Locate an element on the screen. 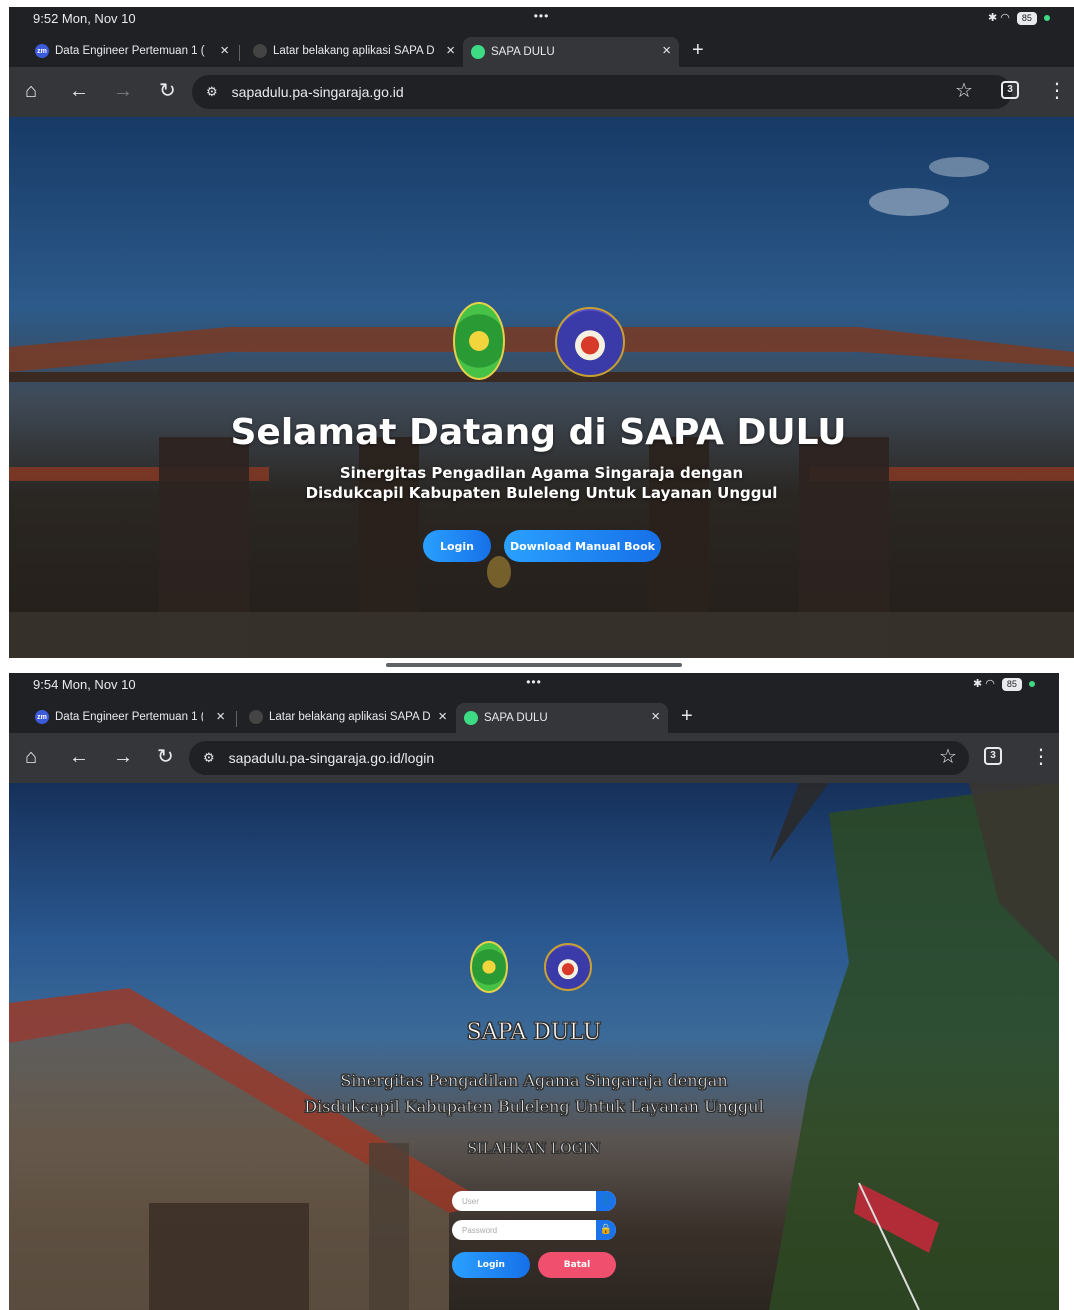 Image resolution: width=1074 pixels, height=1310 pixels. url-text: sapadulu.pa-singaraja.go.id/login is located at coordinates (331, 758).